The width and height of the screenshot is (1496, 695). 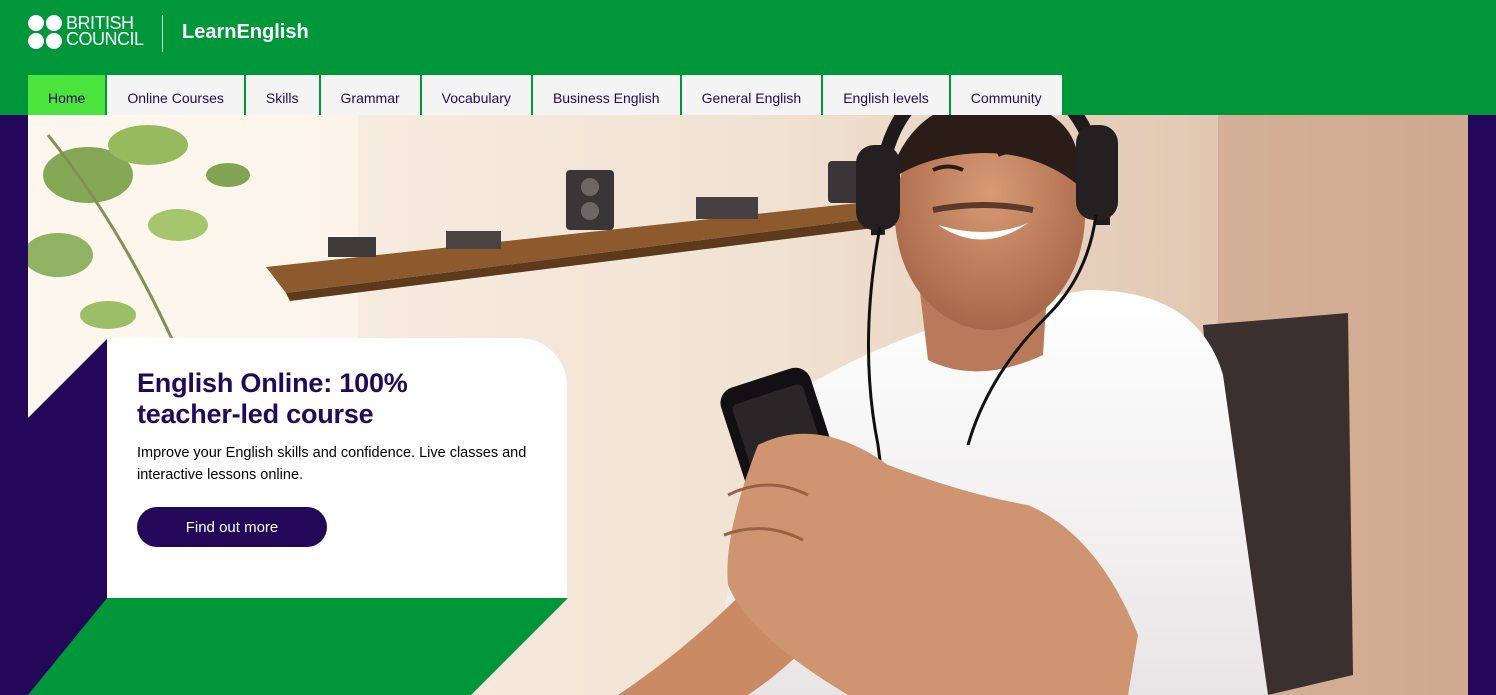 I want to click on hero-title: English Online: 100% teacher-led course, so click(x=337, y=399).